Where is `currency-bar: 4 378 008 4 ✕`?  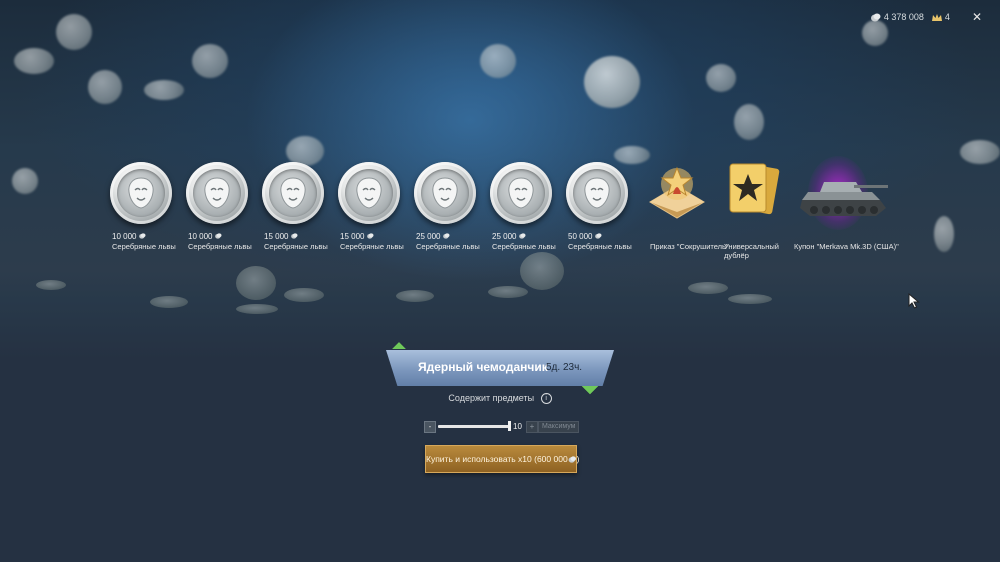
currency-bar: 4 378 008 4 ✕ is located at coordinates (926, 17).